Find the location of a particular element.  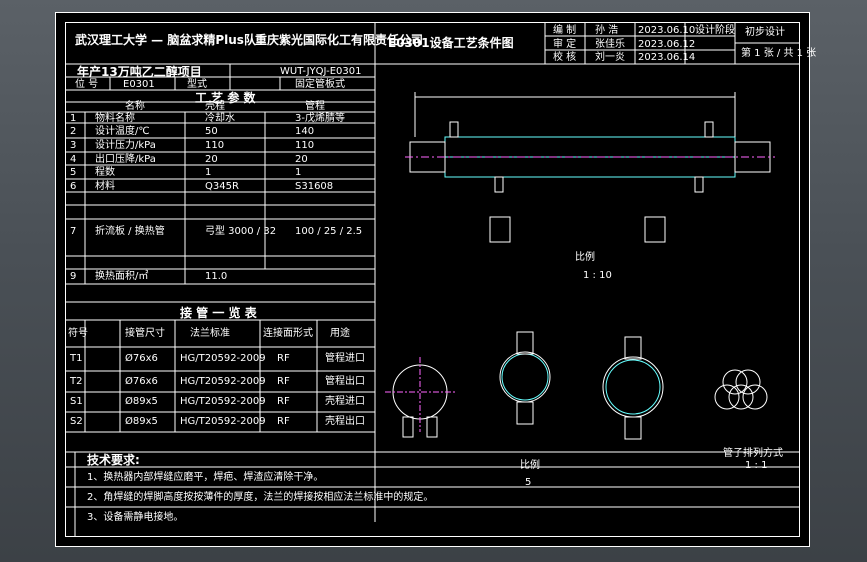

process-row-shell: 冷却水 is located at coordinates (220, 118).